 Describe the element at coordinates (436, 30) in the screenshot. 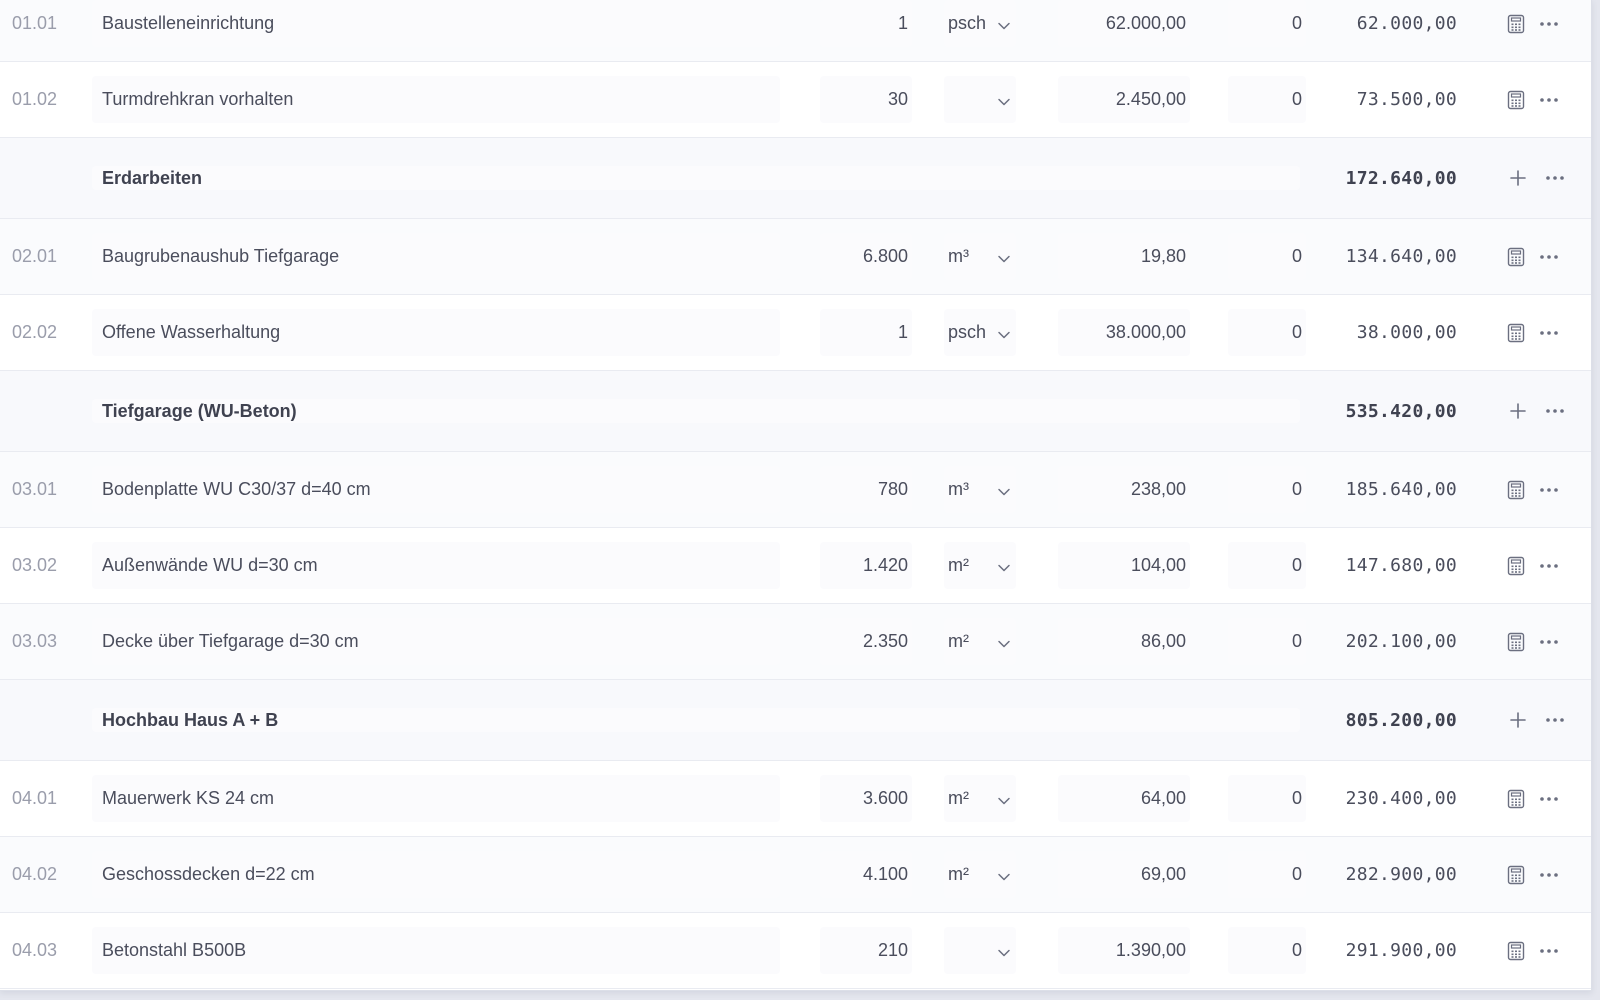

I see `description-field: Baustelleneinrichtung` at that location.